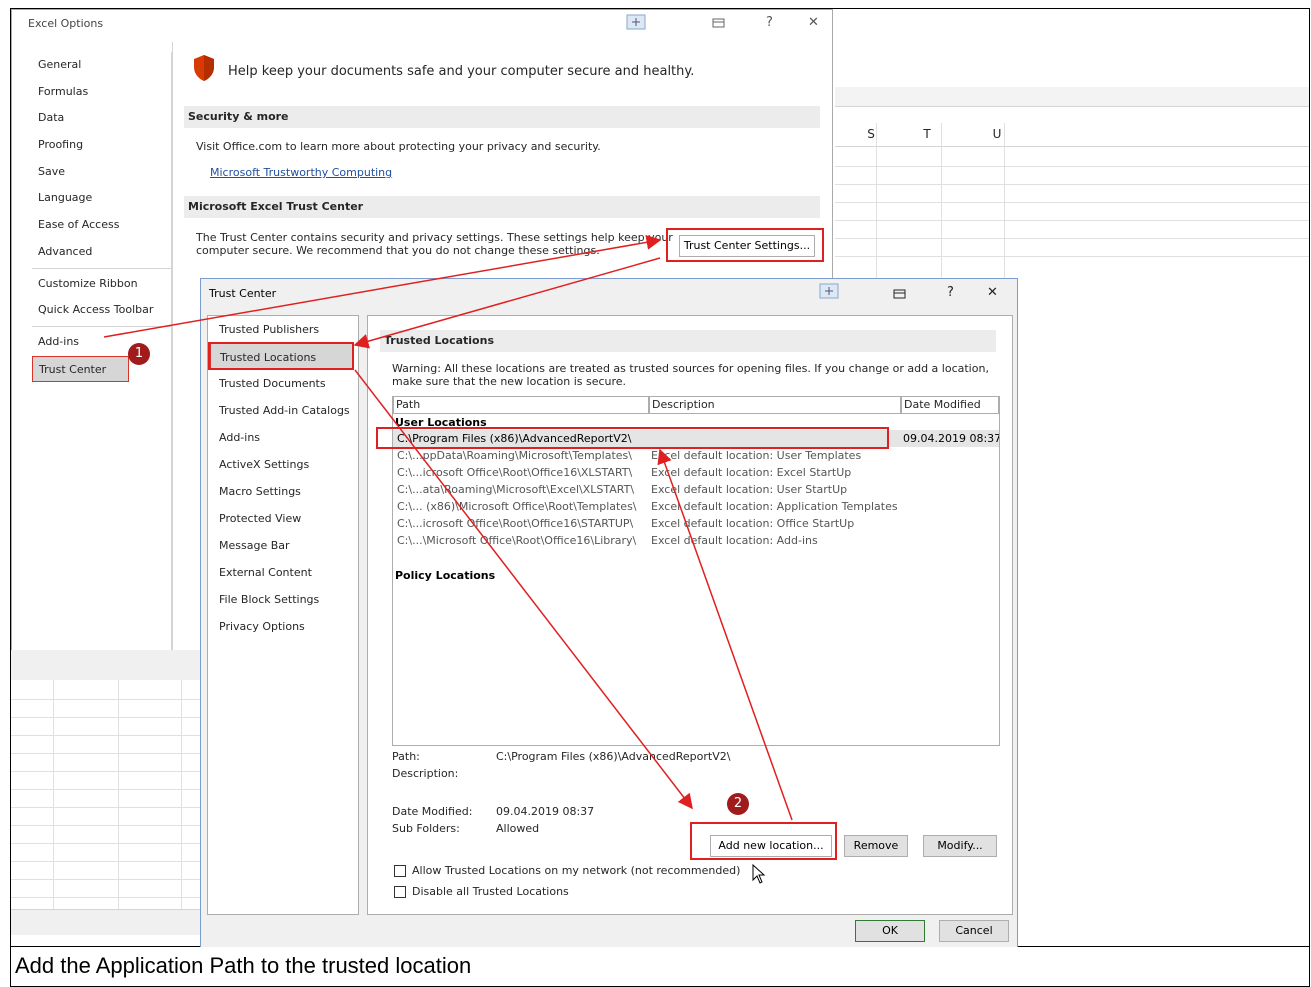  Describe the element at coordinates (523, 589) in the screenshot. I see `arrow-to-add-location` at that location.